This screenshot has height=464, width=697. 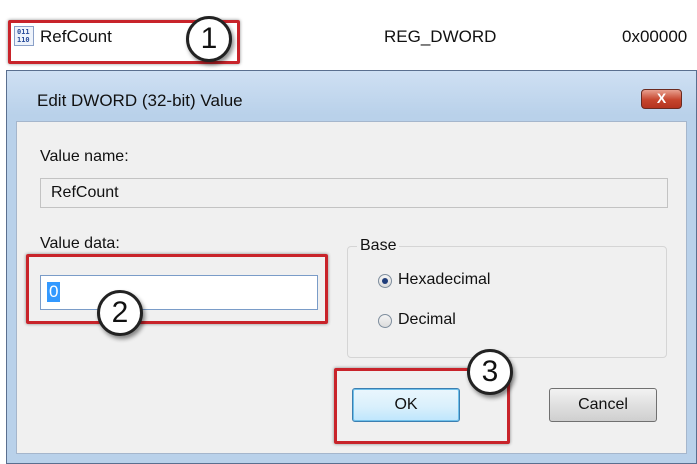 I want to click on registry-row-type: REG_DWORD, so click(x=440, y=36).